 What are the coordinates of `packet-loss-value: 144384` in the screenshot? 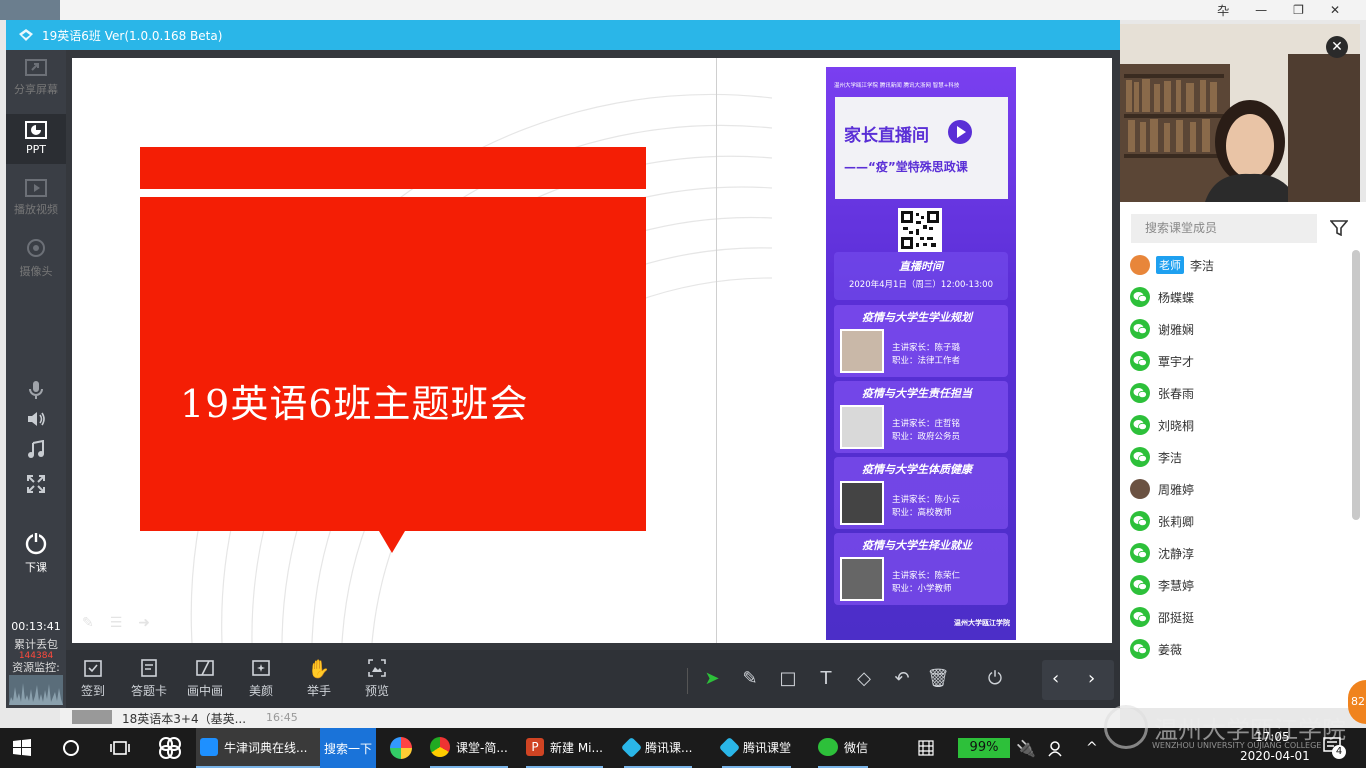 It's located at (36, 656).